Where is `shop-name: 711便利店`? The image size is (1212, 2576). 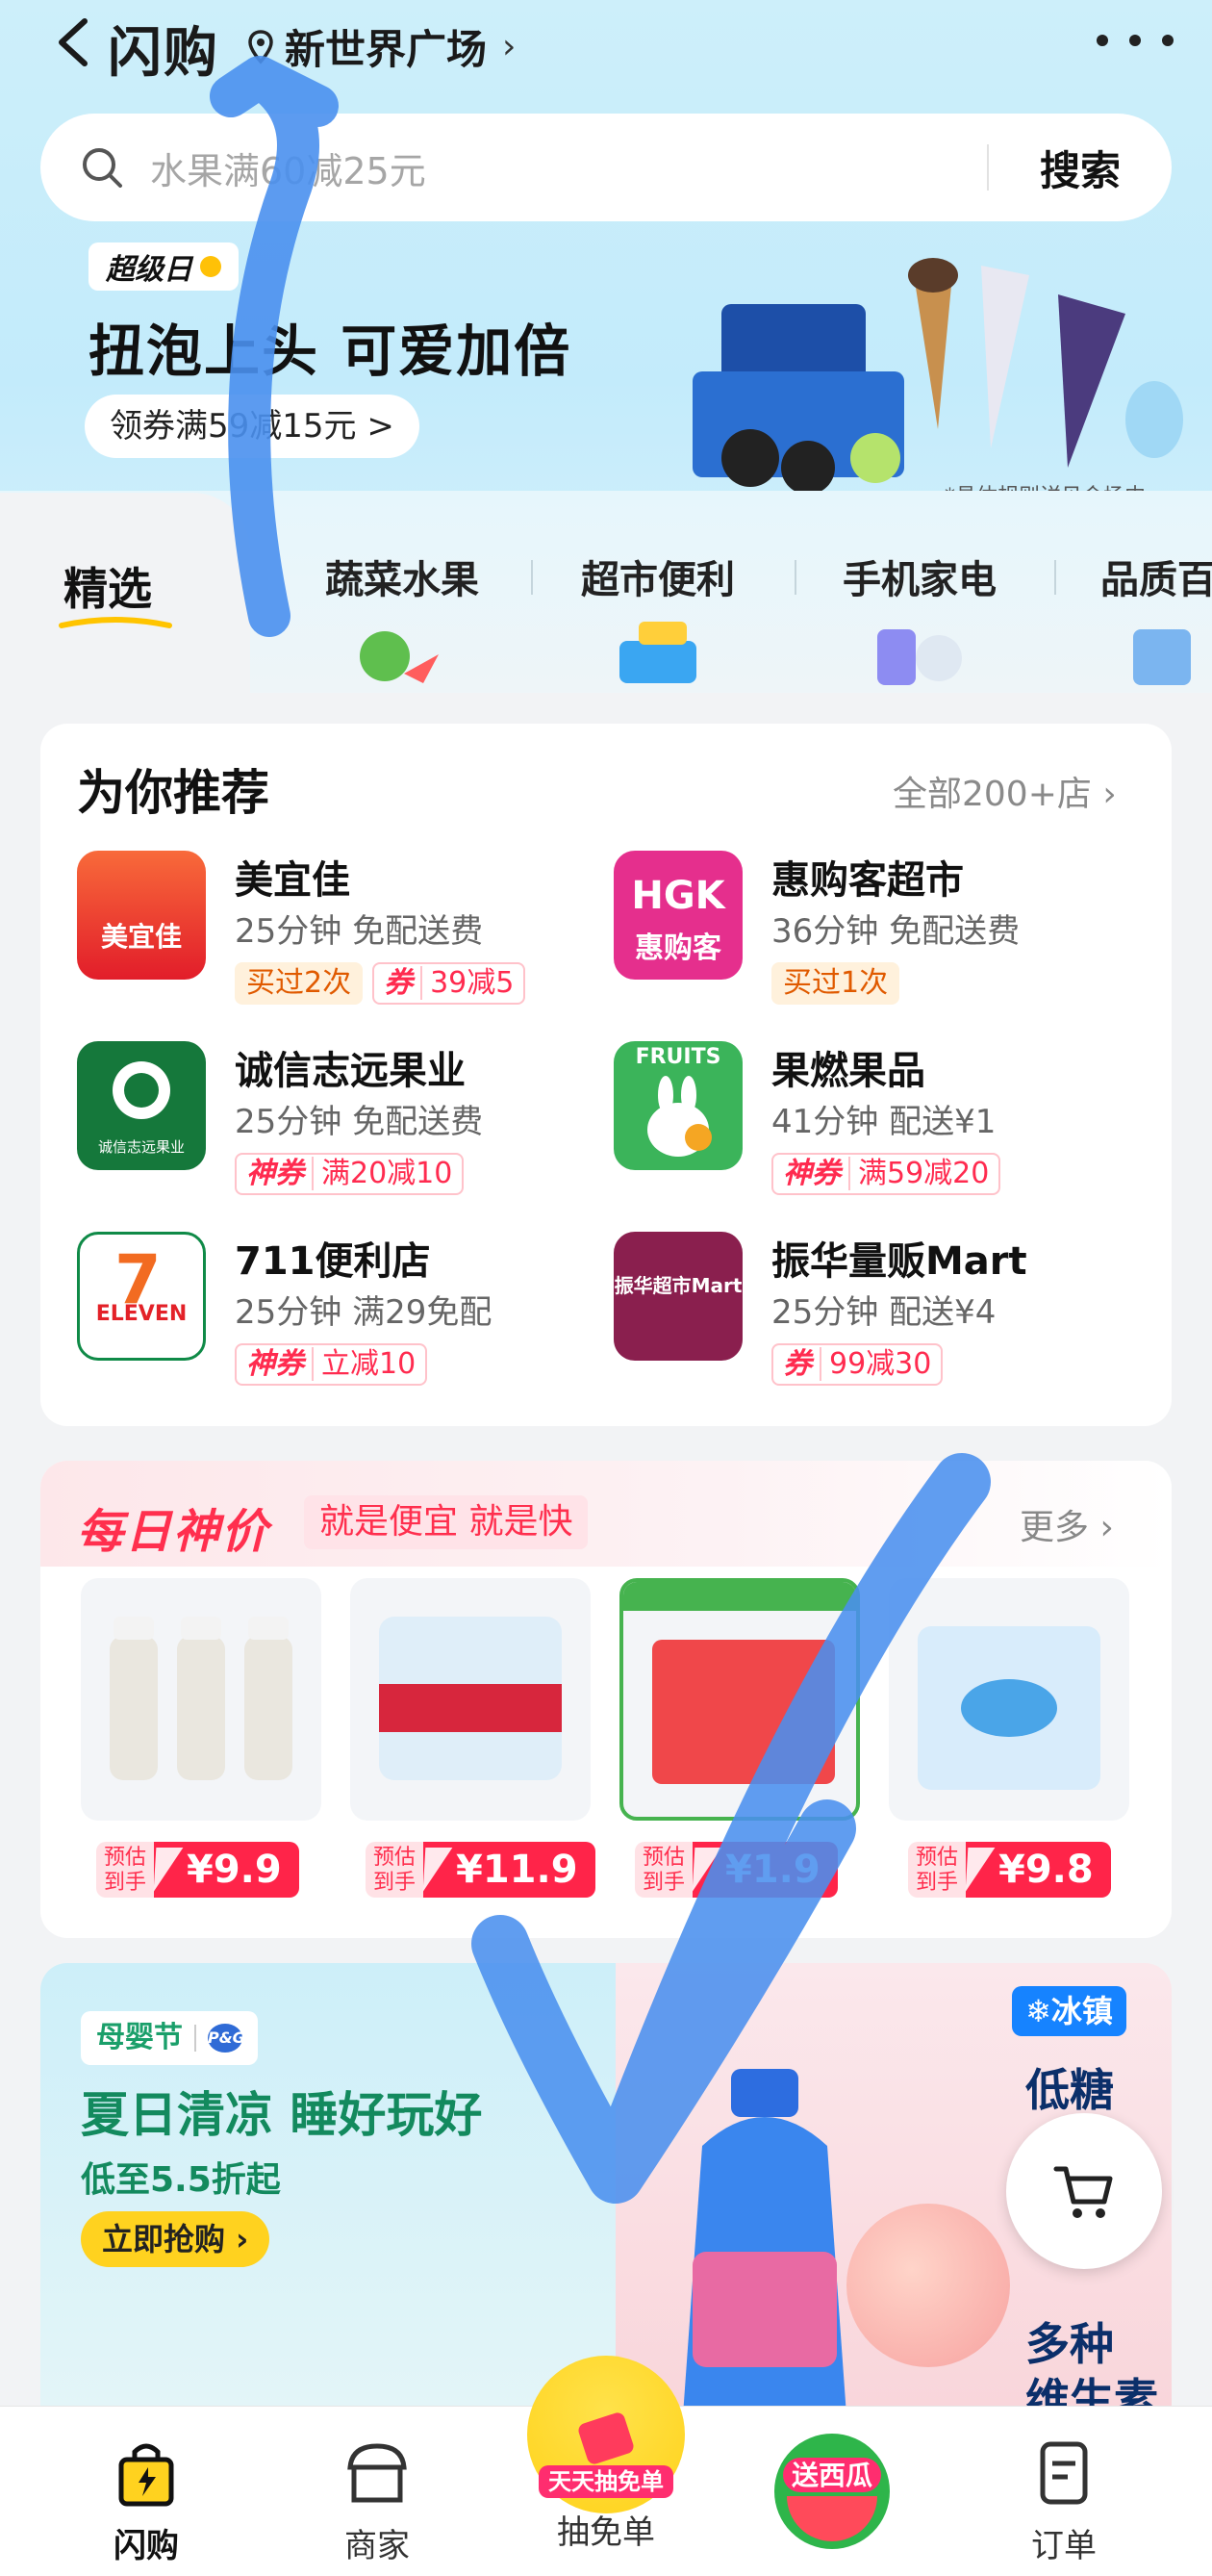 shop-name: 711便利店 is located at coordinates (333, 1261).